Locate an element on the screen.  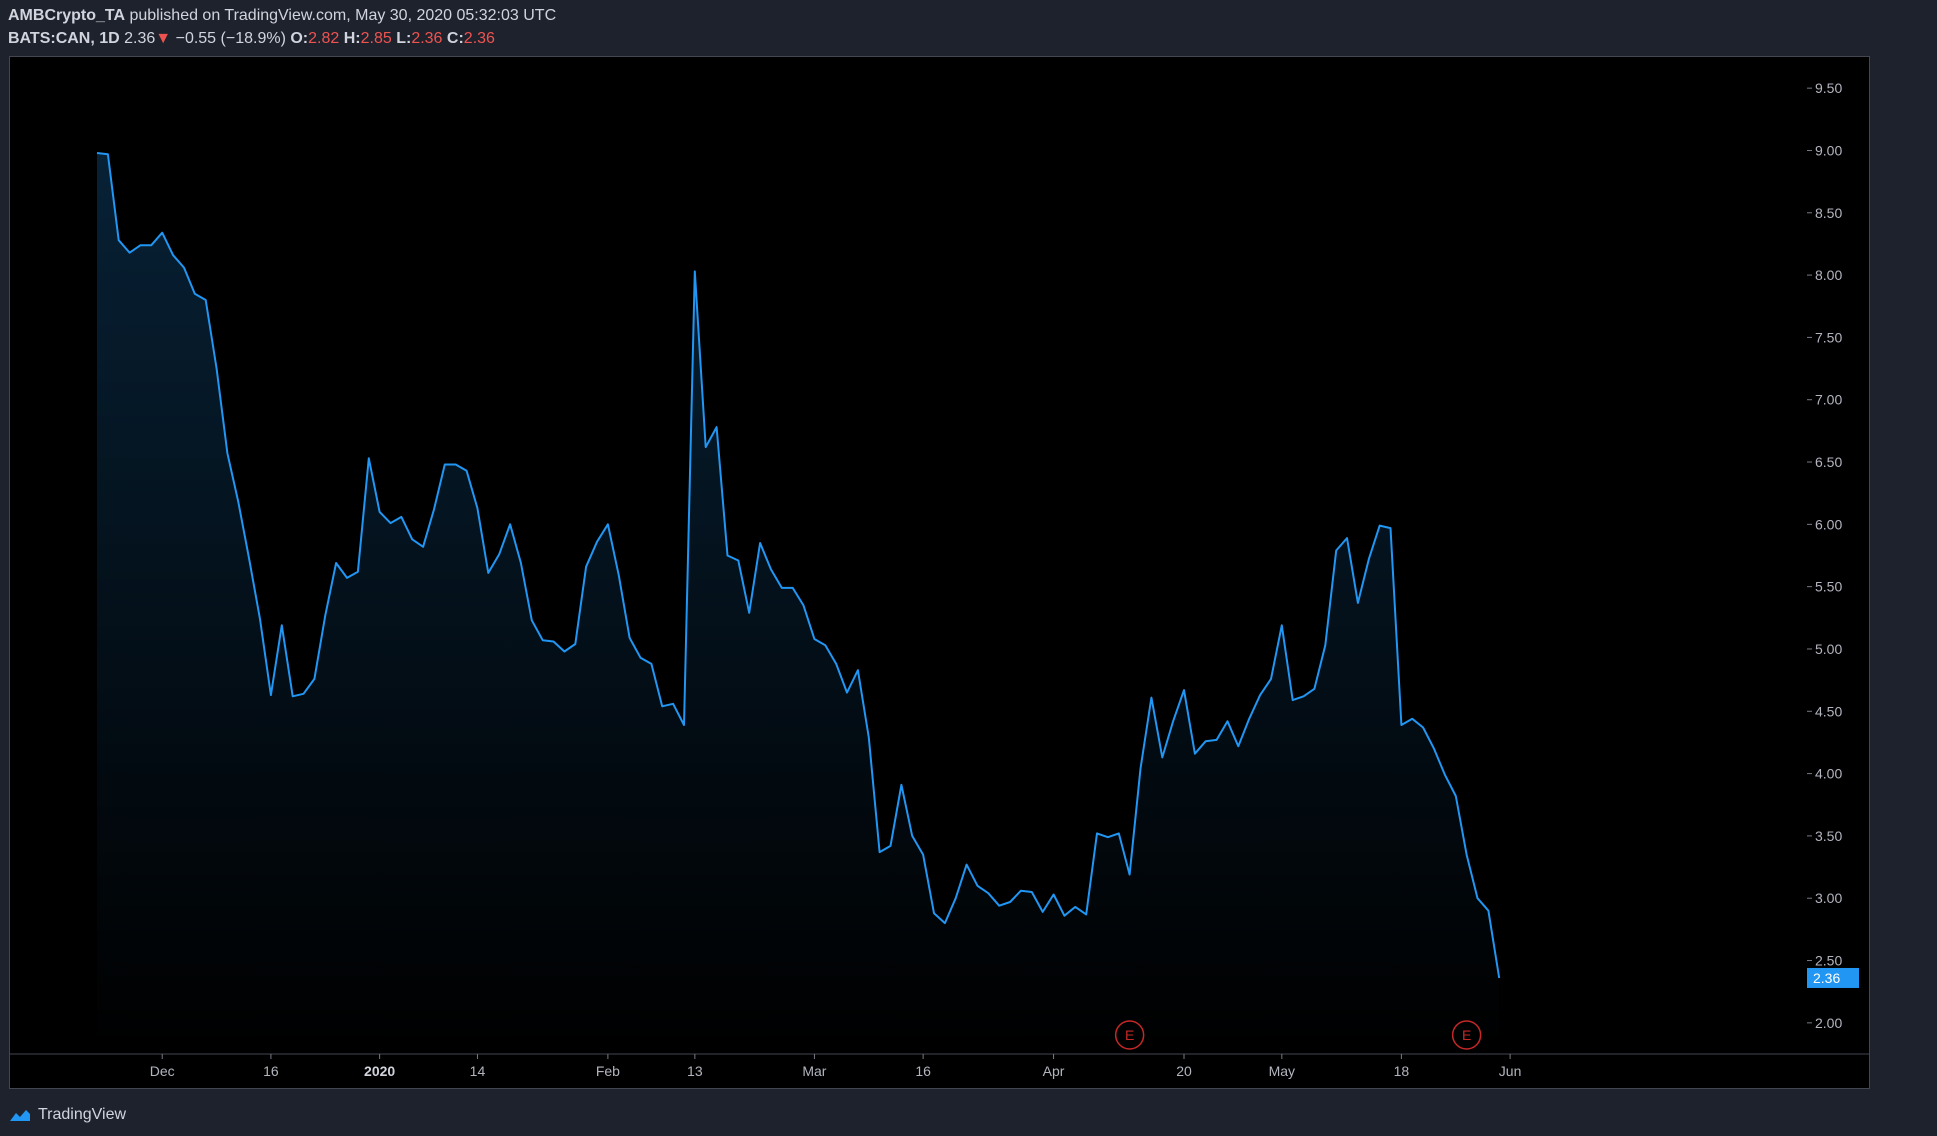
high-label: H: is located at coordinates (352, 38).